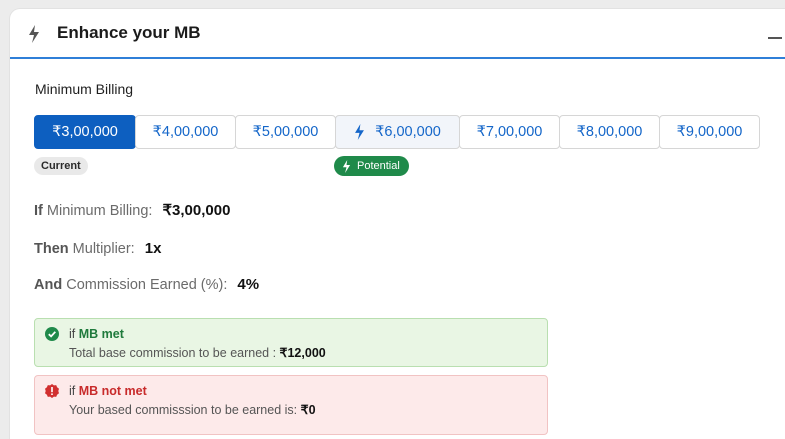 The width and height of the screenshot is (785, 439). I want to click on billing-option-800000: ₹8,00,000, so click(609, 132).